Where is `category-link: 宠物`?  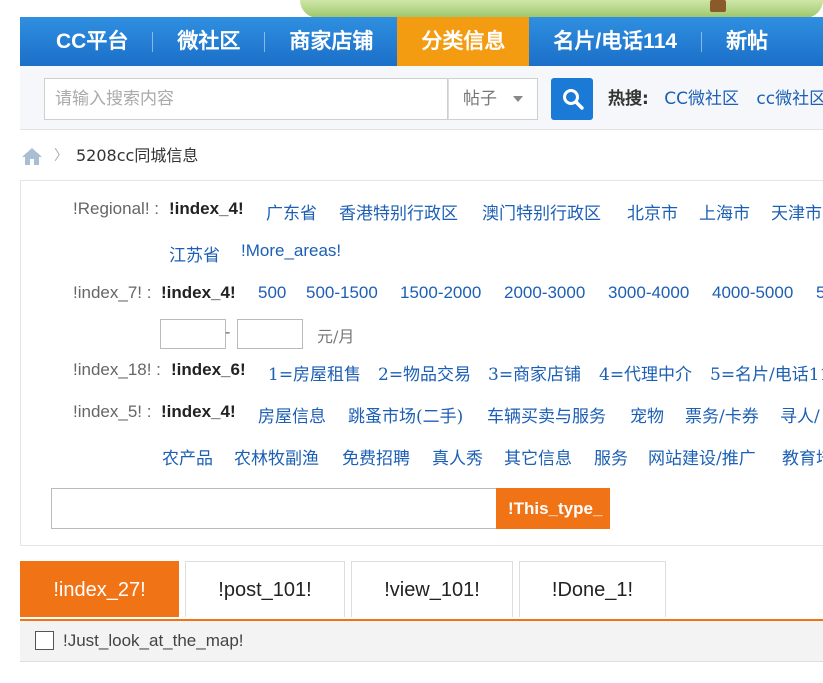 category-link: 宠物 is located at coordinates (647, 414).